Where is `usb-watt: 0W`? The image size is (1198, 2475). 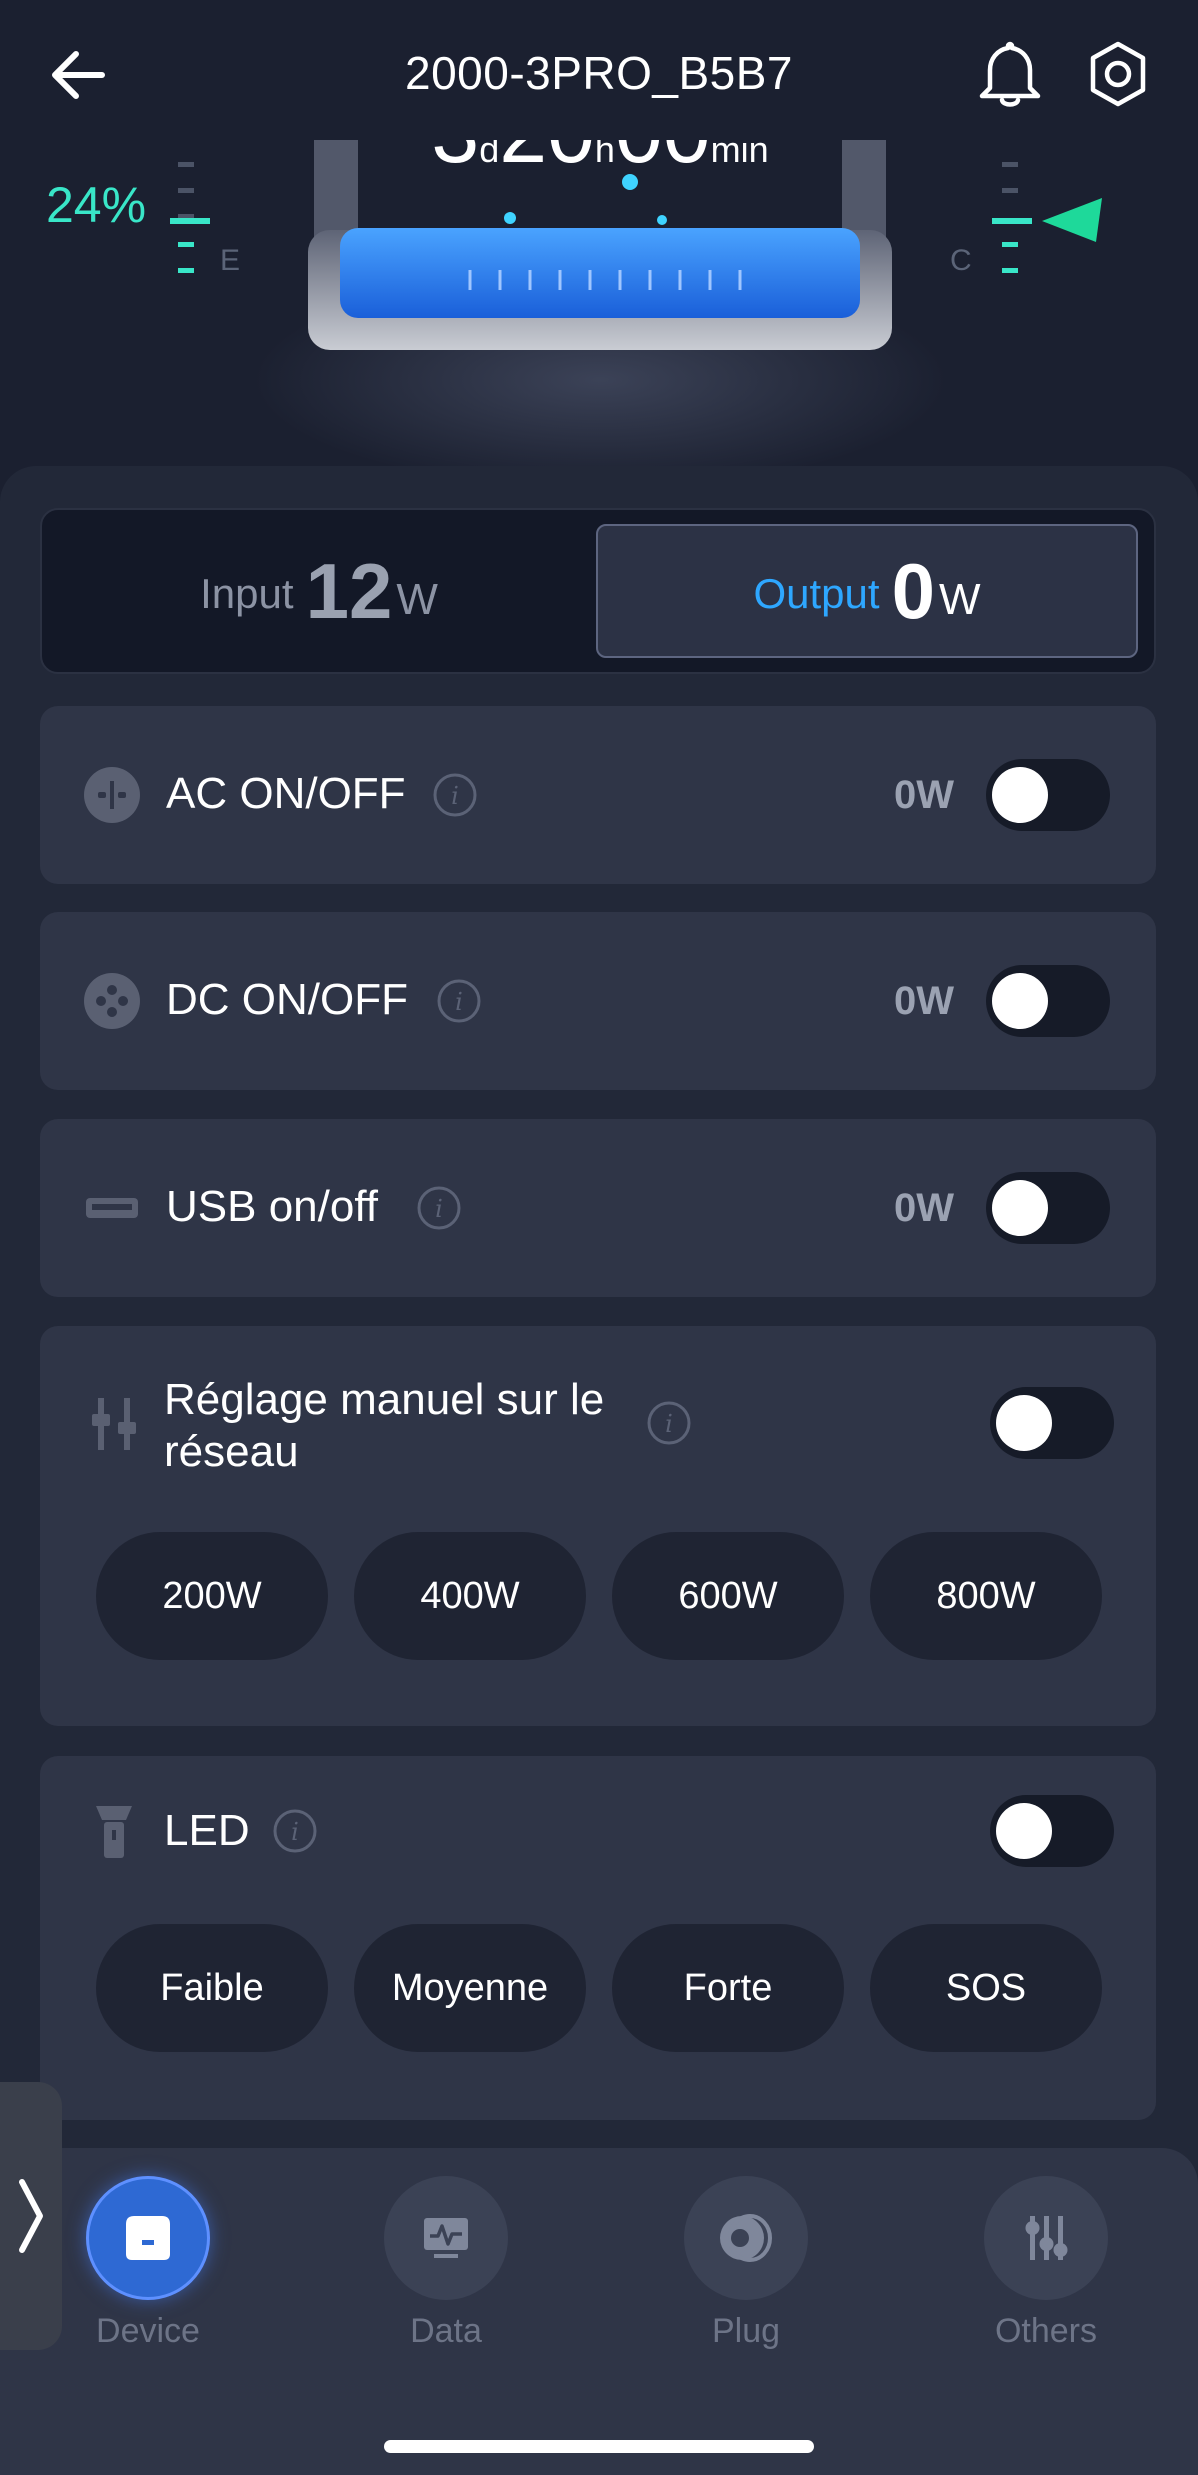 usb-watt: 0W is located at coordinates (924, 1208).